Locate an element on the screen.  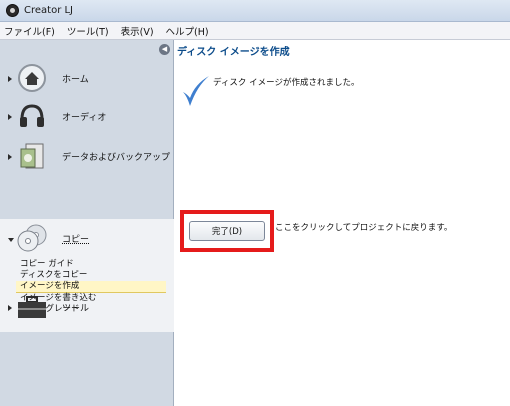
menu-help: ヘルプ(H) is located at coordinates (187, 31).